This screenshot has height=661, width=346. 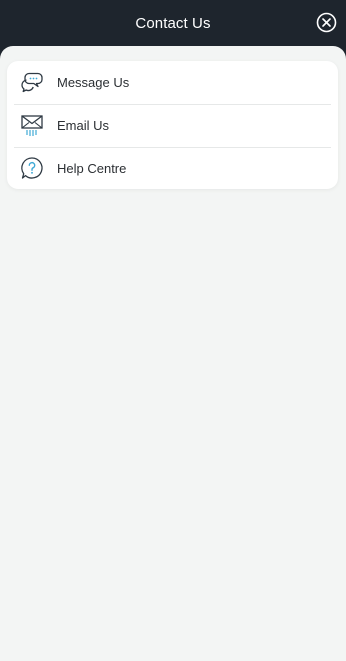 What do you see at coordinates (172, 82) in the screenshot?
I see `message-us-row: Message Us` at bounding box center [172, 82].